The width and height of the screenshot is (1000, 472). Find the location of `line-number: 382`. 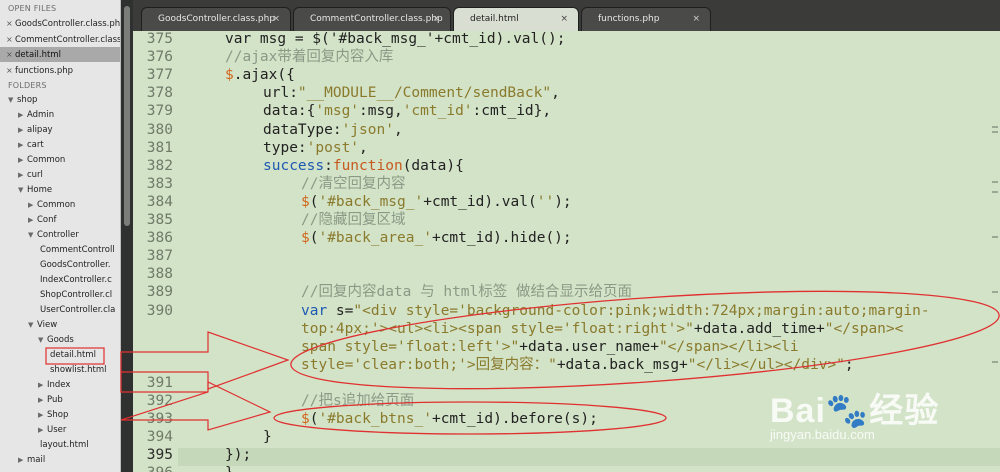

line-number: 382 is located at coordinates (159, 165).